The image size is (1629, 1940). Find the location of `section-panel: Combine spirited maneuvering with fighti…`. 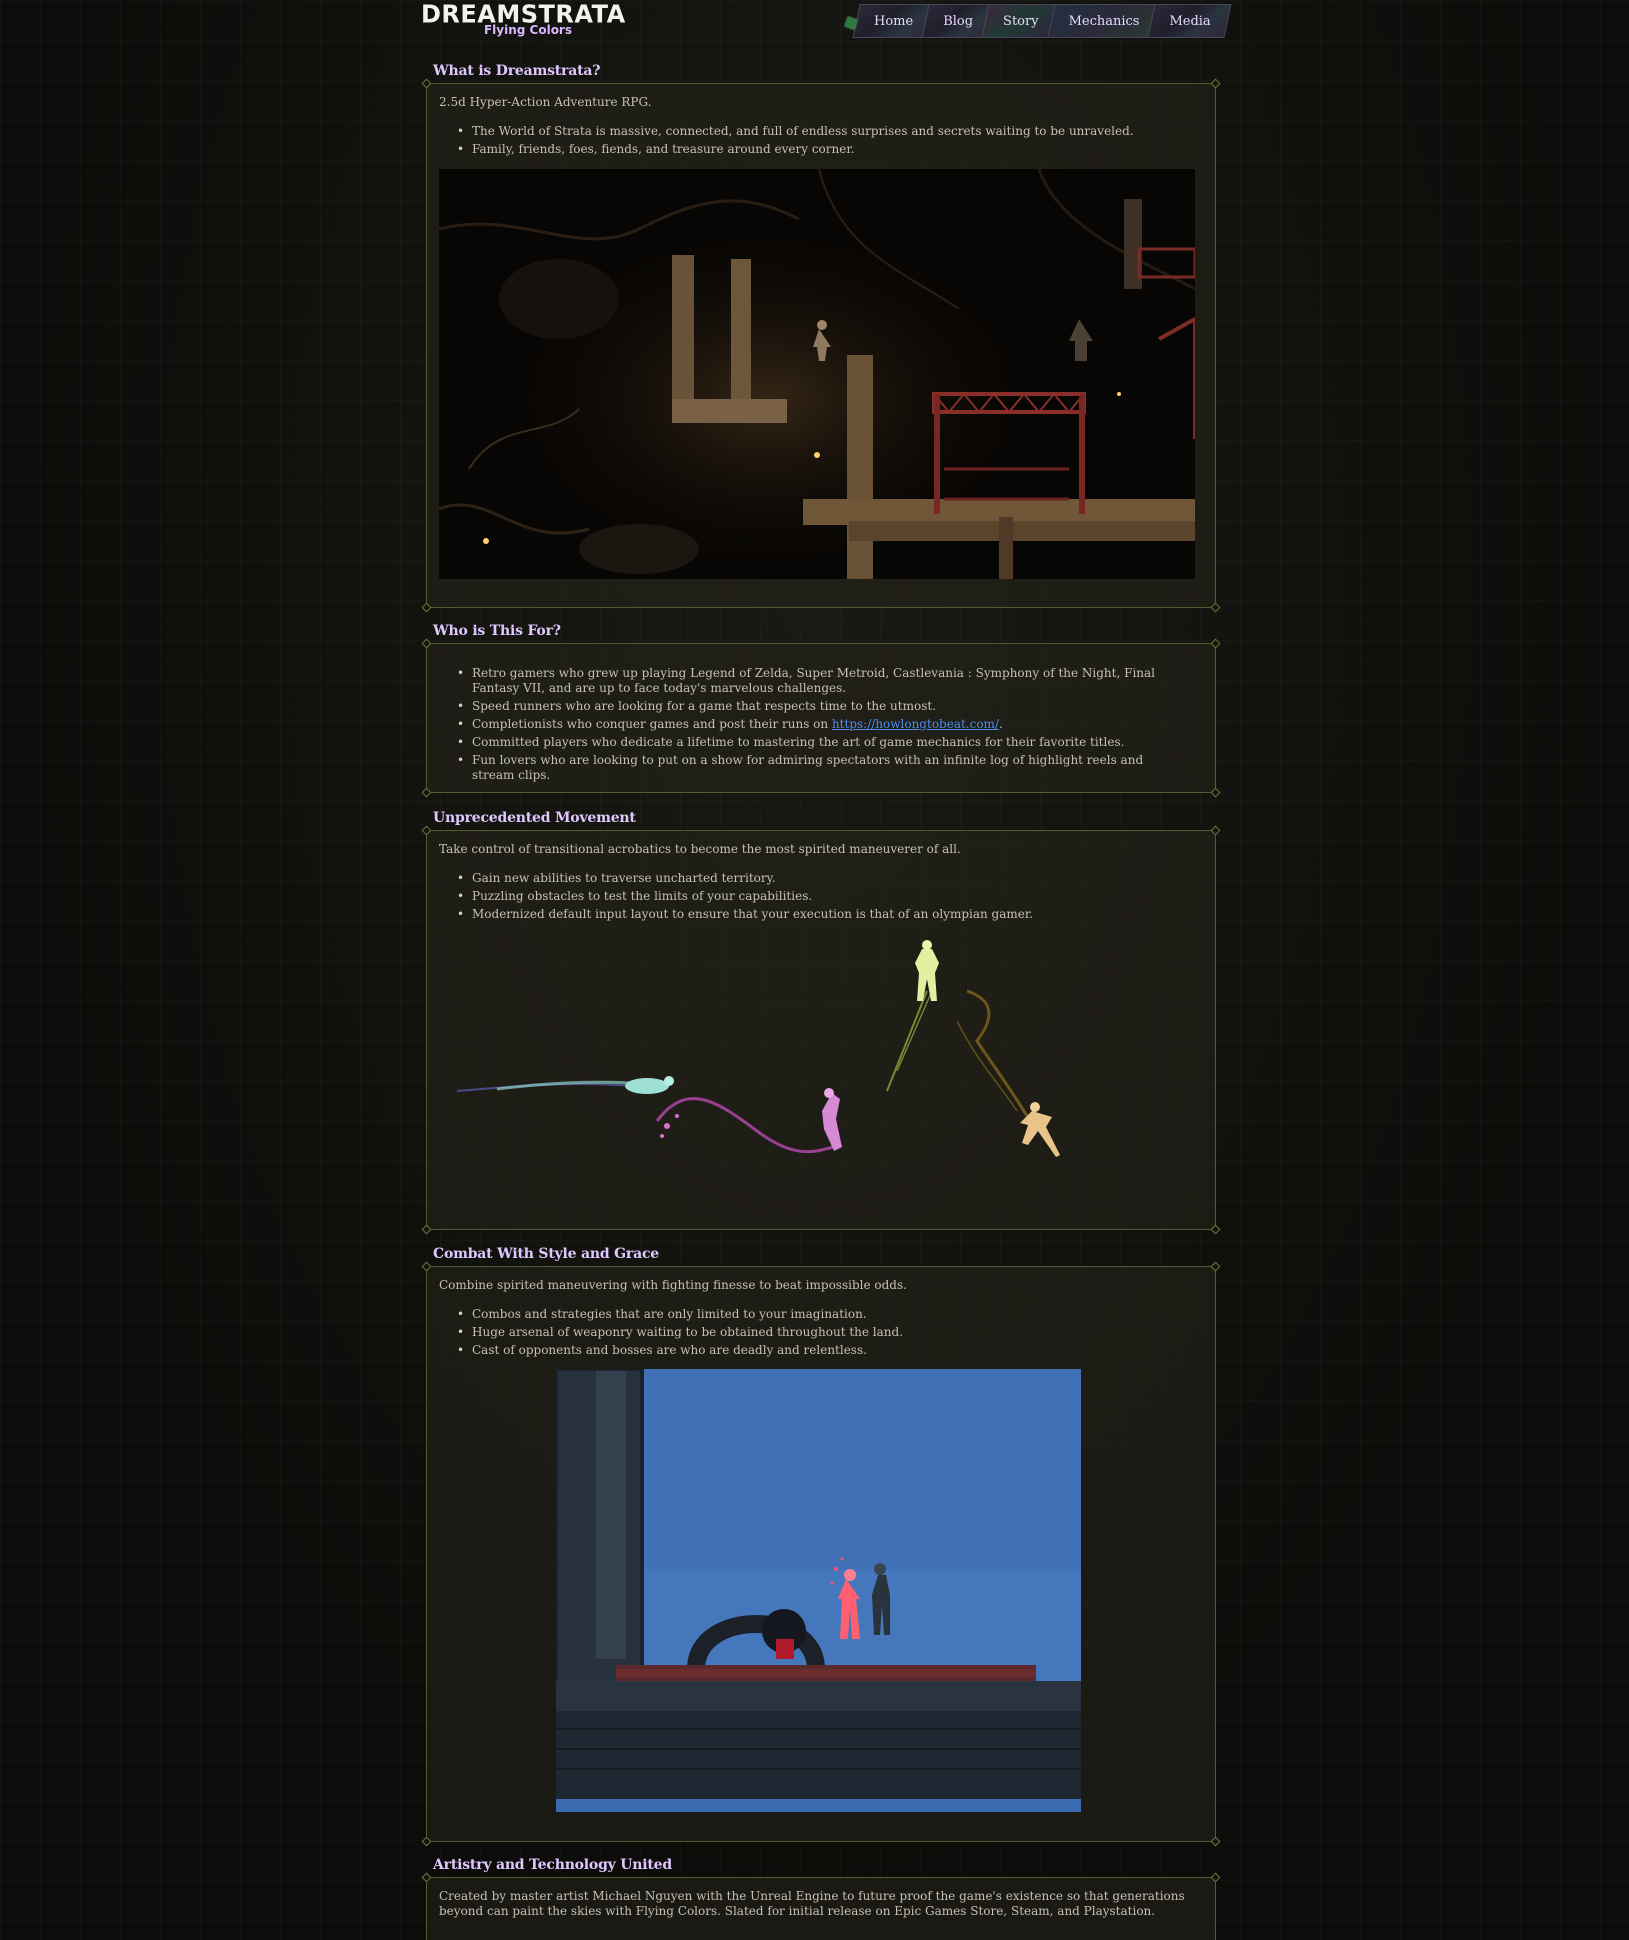

section-panel: Combine spirited maneuvering with fighti… is located at coordinates (821, 1554).